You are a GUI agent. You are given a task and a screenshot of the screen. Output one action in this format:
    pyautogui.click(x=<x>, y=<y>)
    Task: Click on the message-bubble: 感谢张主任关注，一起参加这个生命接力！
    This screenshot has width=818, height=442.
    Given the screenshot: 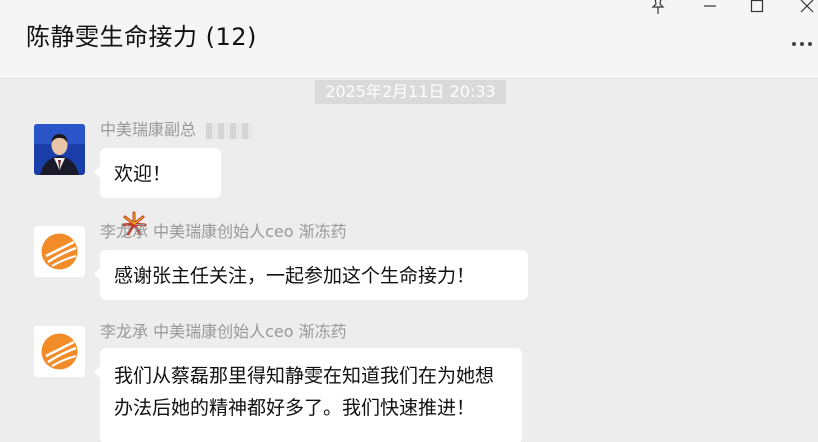 What is the action you would take?
    pyautogui.click(x=311, y=275)
    